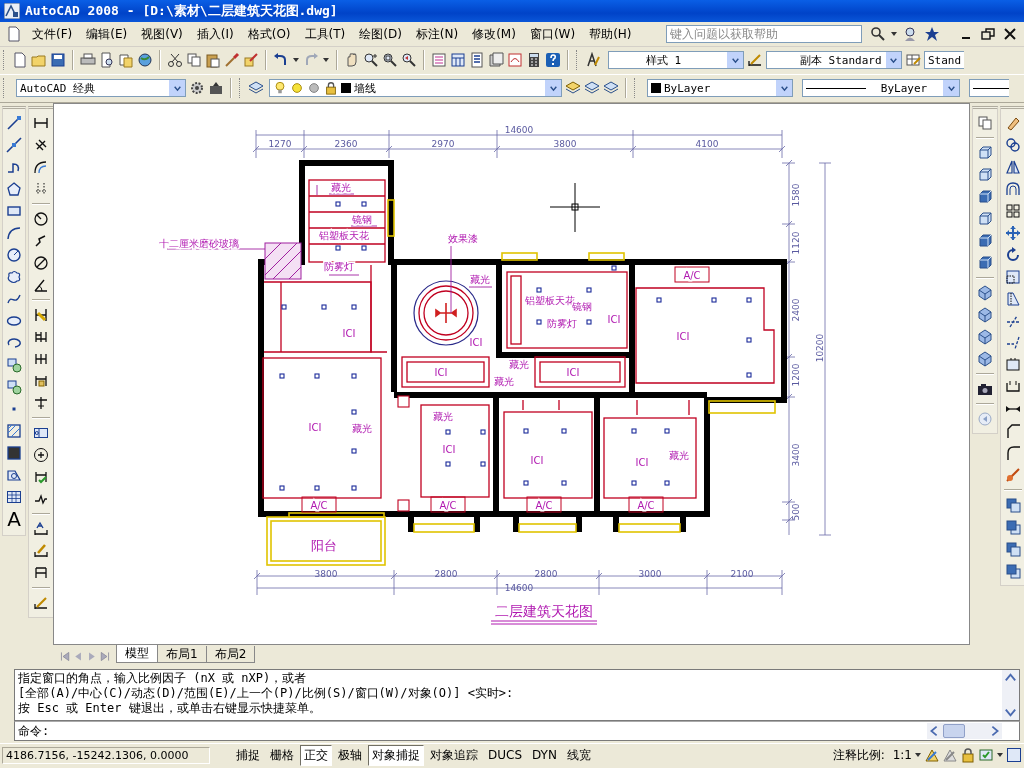  Describe the element at coordinates (573, 88) in the screenshot. I see `layer-previous-icon` at that location.